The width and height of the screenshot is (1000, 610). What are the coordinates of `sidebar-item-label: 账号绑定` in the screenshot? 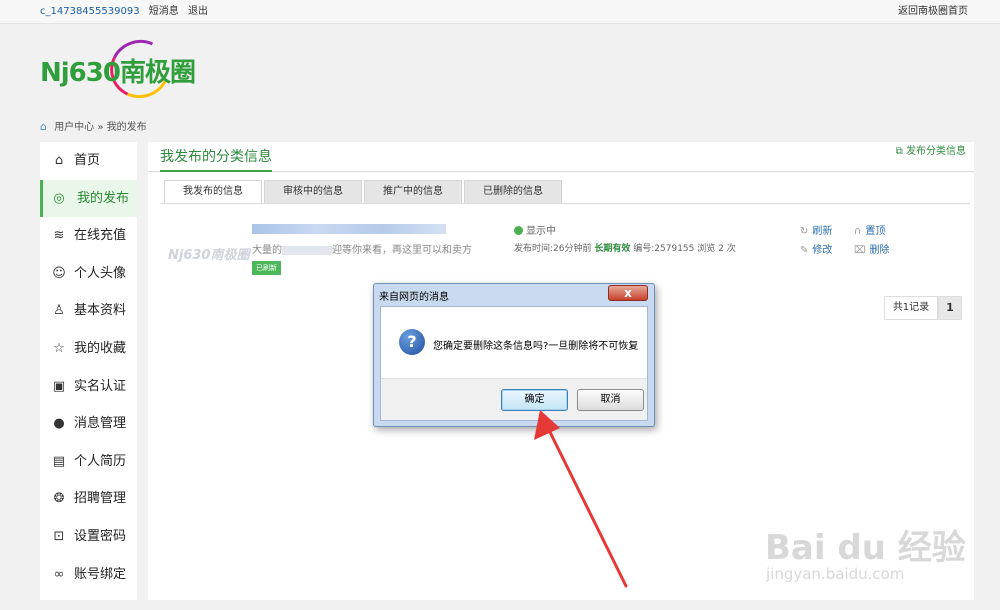 It's located at (100, 574).